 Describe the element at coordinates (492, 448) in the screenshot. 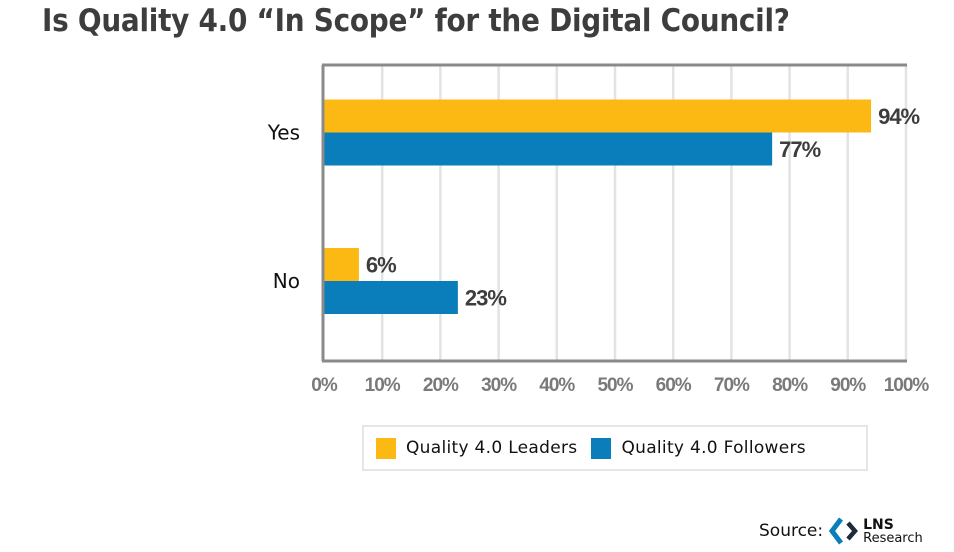

I see `legend-label-leaders: Quality 4.0 Leaders` at that location.